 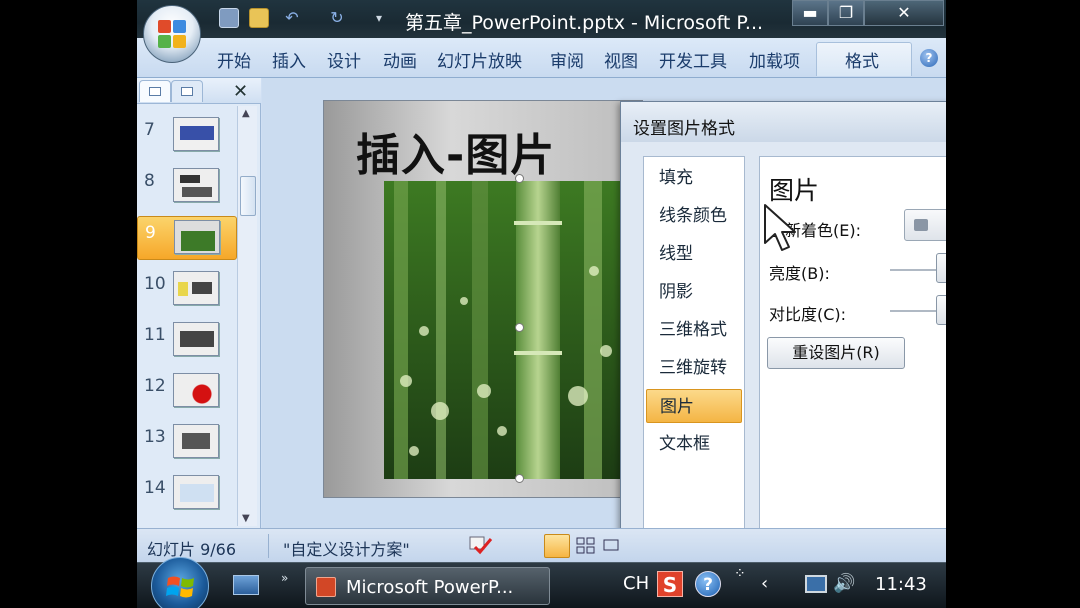 I want to click on help-icon: ?, so click(x=929, y=58).